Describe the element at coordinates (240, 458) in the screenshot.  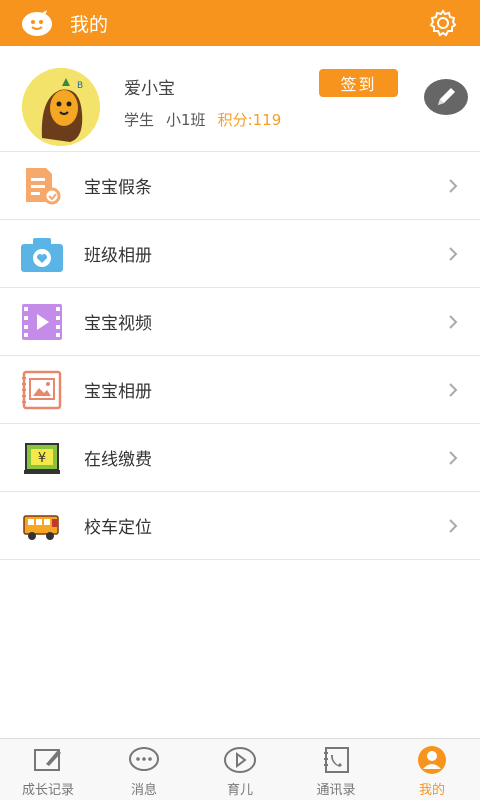
I see `menu-item-online-payment: ¥ 在线缴费` at that location.